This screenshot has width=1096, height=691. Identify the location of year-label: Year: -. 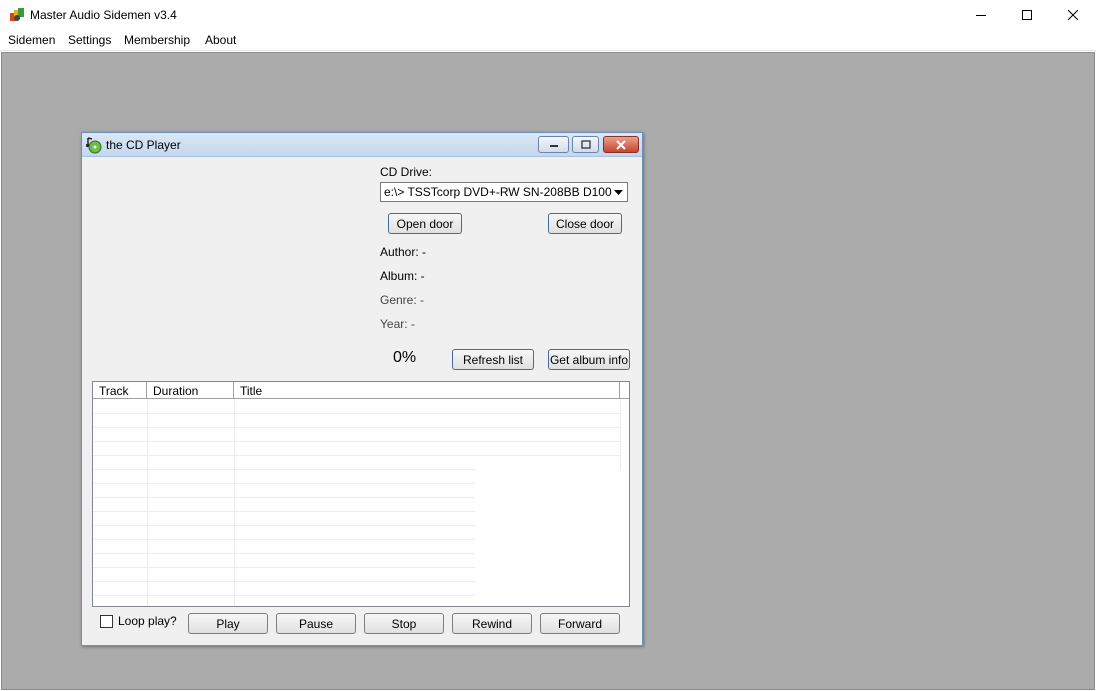
(397, 324).